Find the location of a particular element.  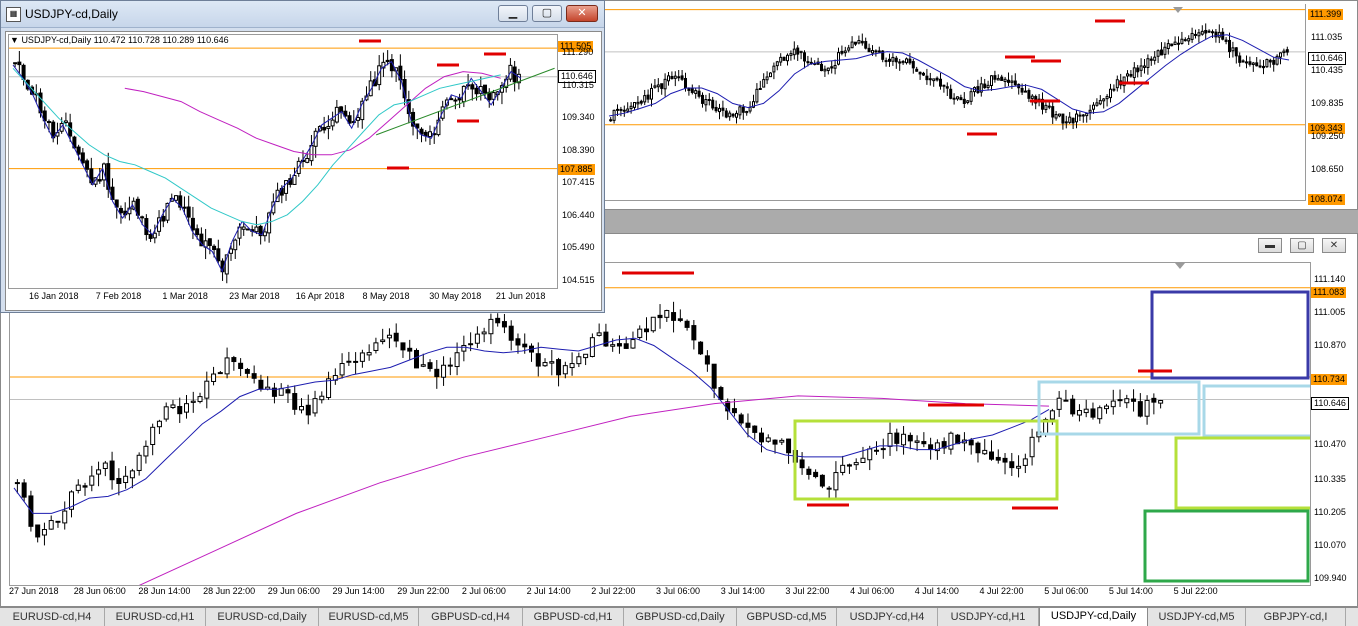

time-label: 13 Jun 12:00 is located at coordinates (836, 209).